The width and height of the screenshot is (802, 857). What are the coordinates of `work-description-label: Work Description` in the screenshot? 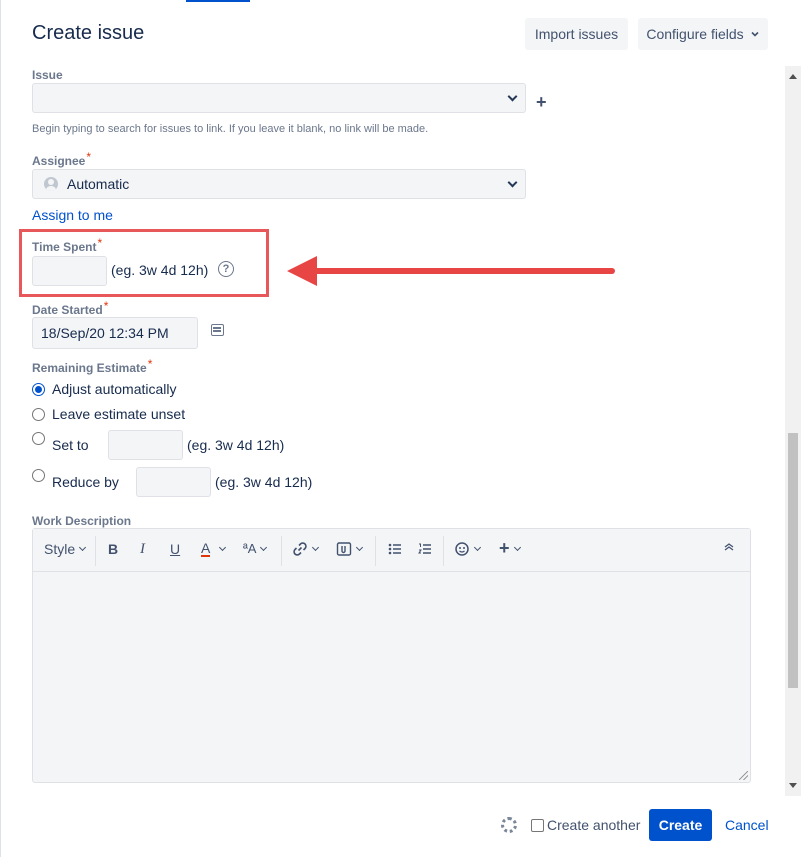 It's located at (82, 521).